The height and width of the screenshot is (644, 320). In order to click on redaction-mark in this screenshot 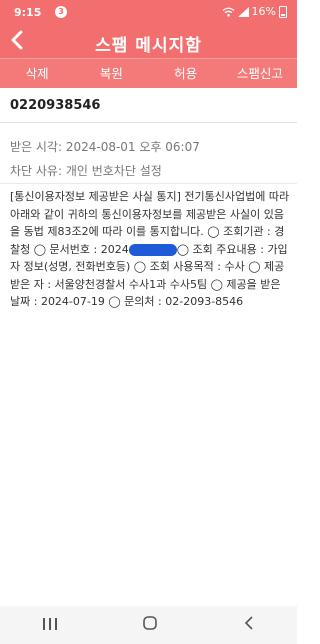, I will do `click(152, 249)`.